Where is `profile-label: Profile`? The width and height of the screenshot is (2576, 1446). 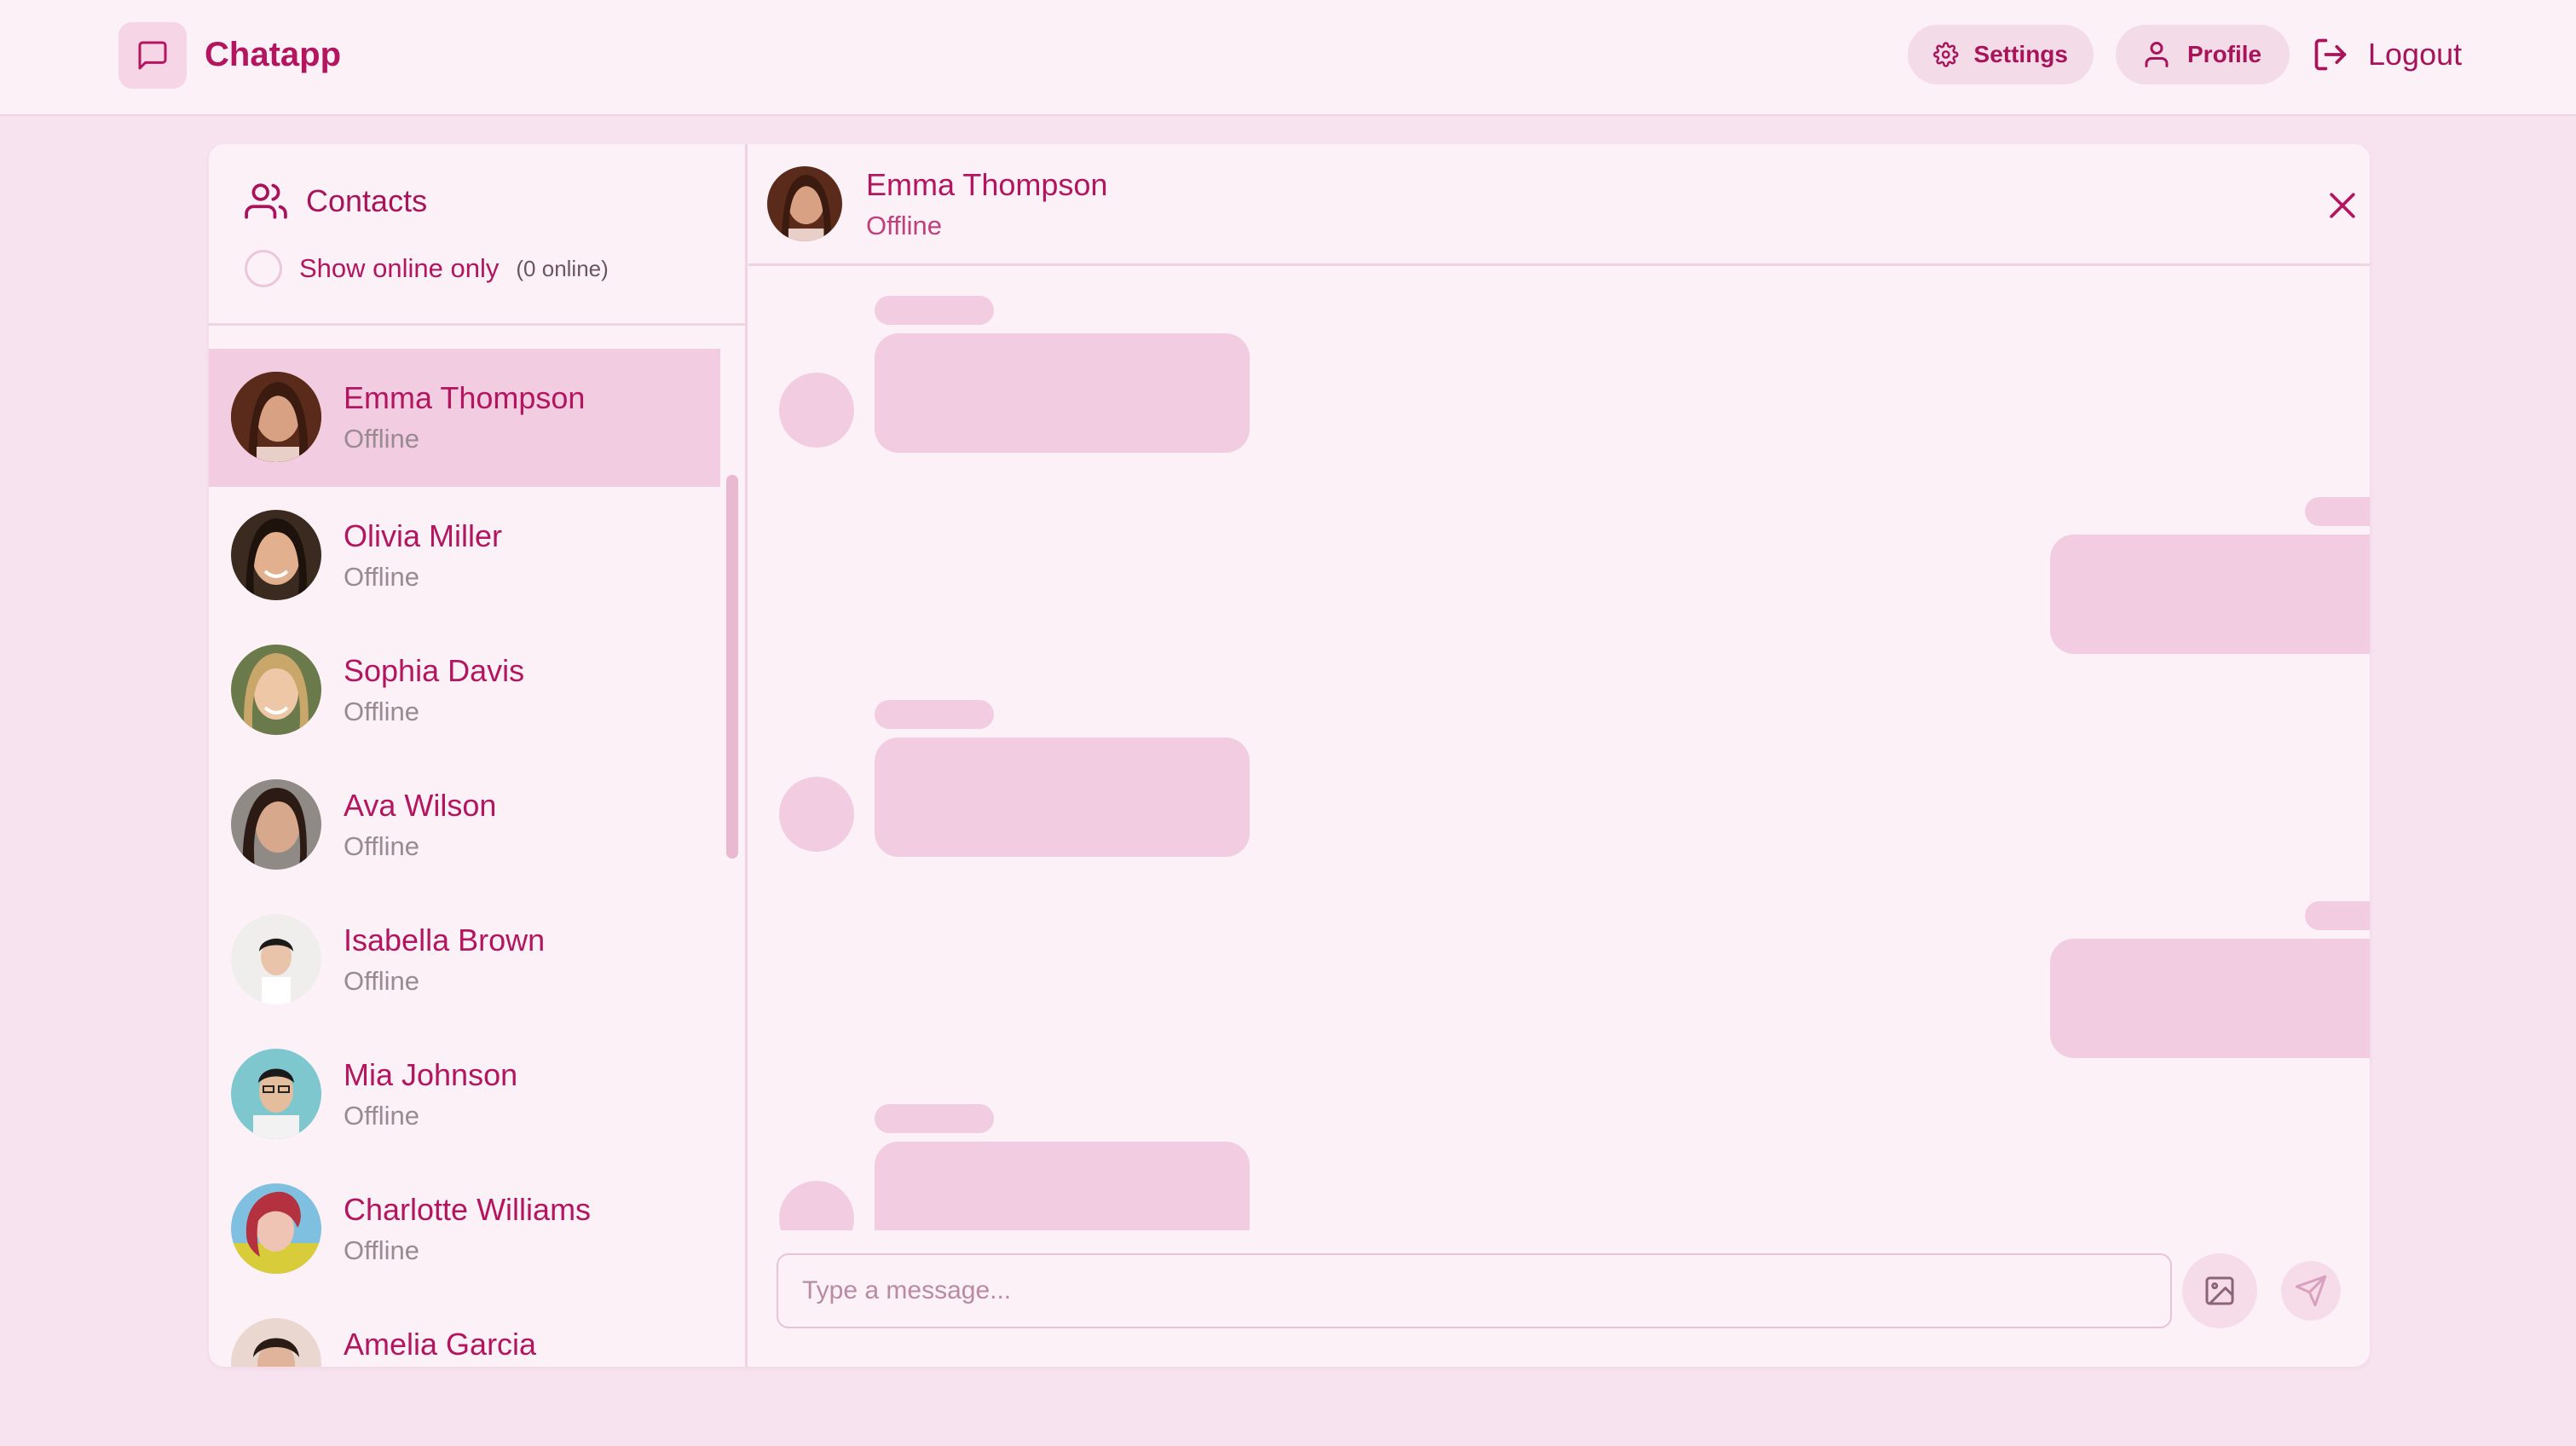 profile-label: Profile is located at coordinates (2224, 54).